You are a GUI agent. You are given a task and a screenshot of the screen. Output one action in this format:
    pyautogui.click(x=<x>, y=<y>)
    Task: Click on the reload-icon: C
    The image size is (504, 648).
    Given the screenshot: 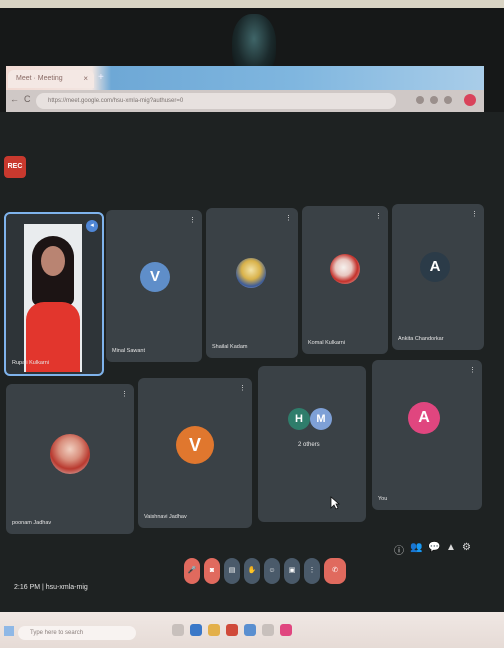 What is the action you would take?
    pyautogui.click(x=27, y=99)
    